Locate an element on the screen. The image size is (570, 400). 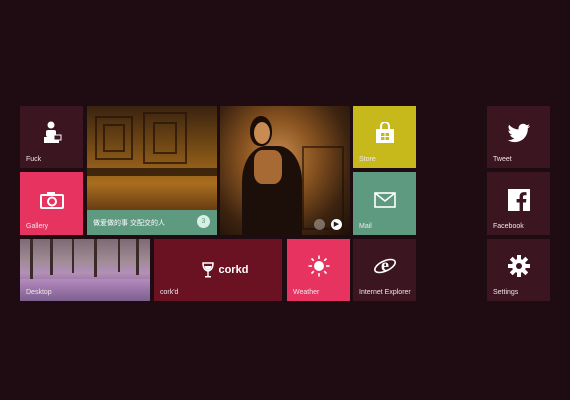
camera-icon is located at coordinates (51, 200).